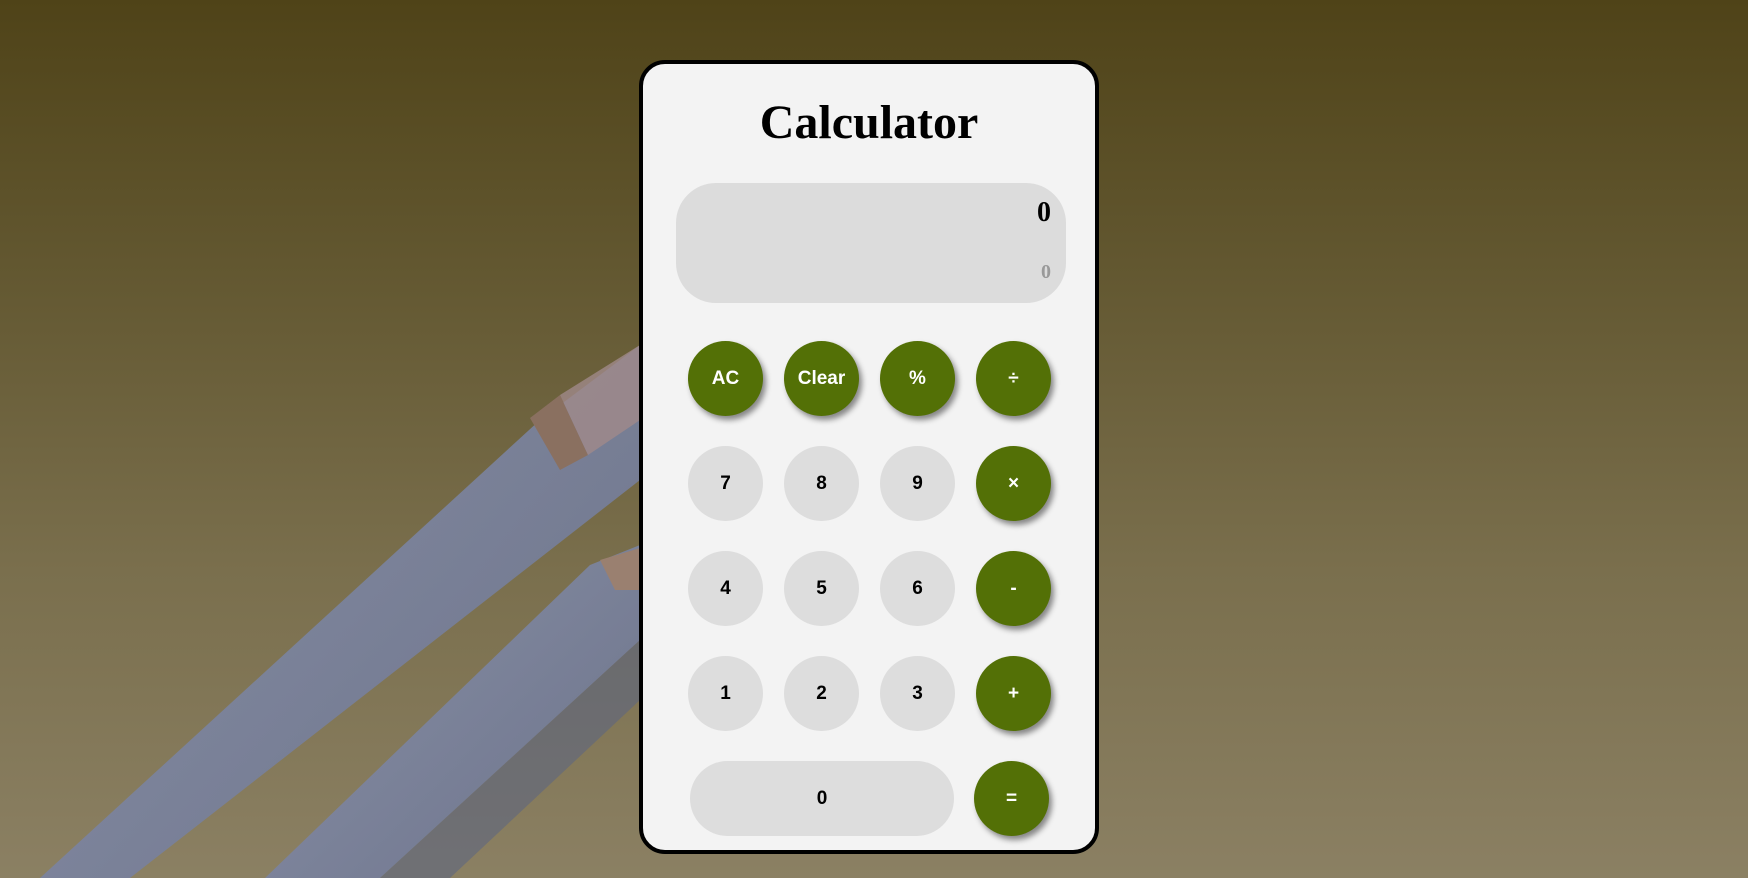 The width and height of the screenshot is (1748, 878). What do you see at coordinates (725, 588) in the screenshot?
I see `four-button: 4` at bounding box center [725, 588].